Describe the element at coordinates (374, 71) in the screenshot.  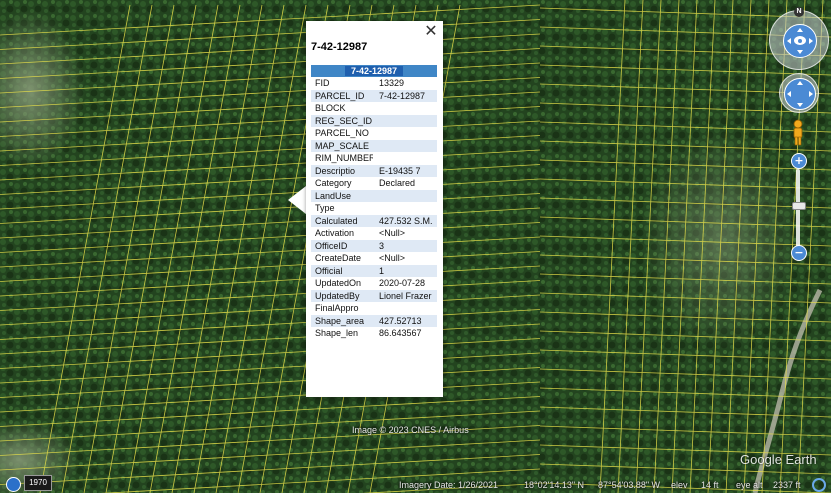
I see `table-header: 7-42-12987` at that location.